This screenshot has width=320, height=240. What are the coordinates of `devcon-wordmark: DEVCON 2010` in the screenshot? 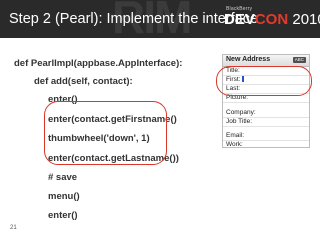 It's located at (272, 19).